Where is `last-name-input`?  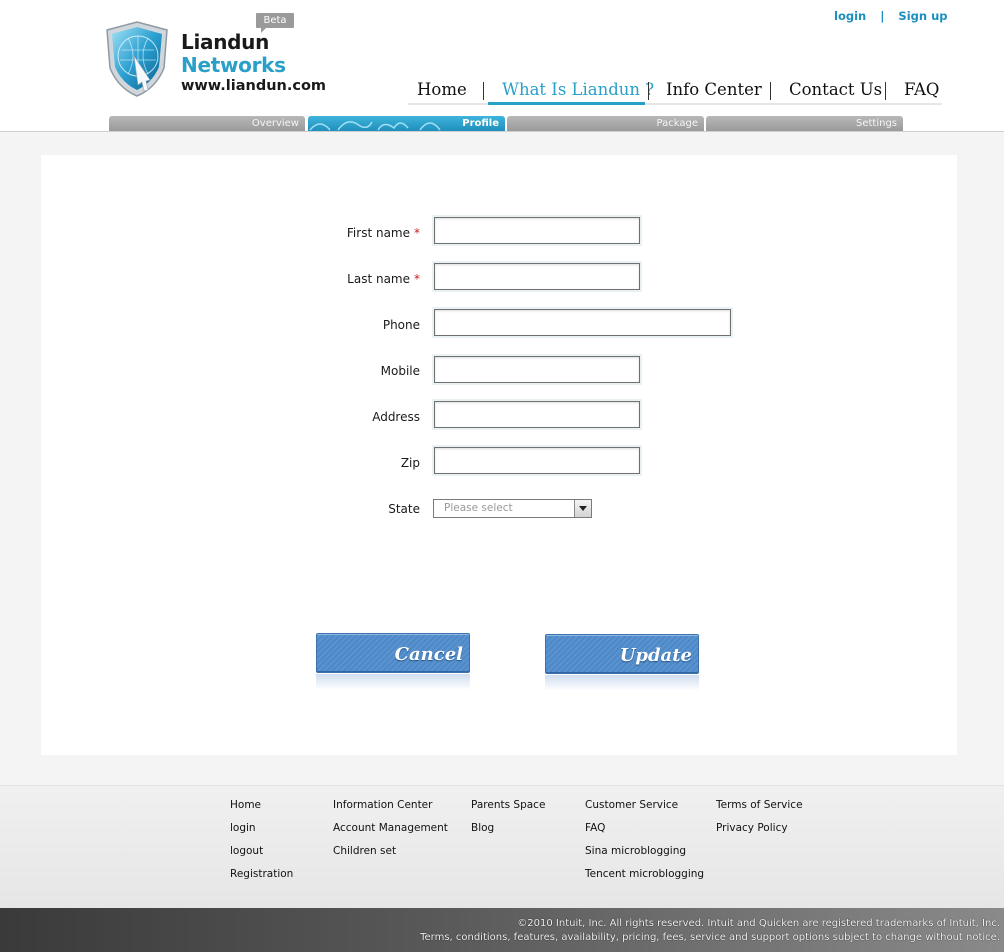 last-name-input is located at coordinates (537, 276).